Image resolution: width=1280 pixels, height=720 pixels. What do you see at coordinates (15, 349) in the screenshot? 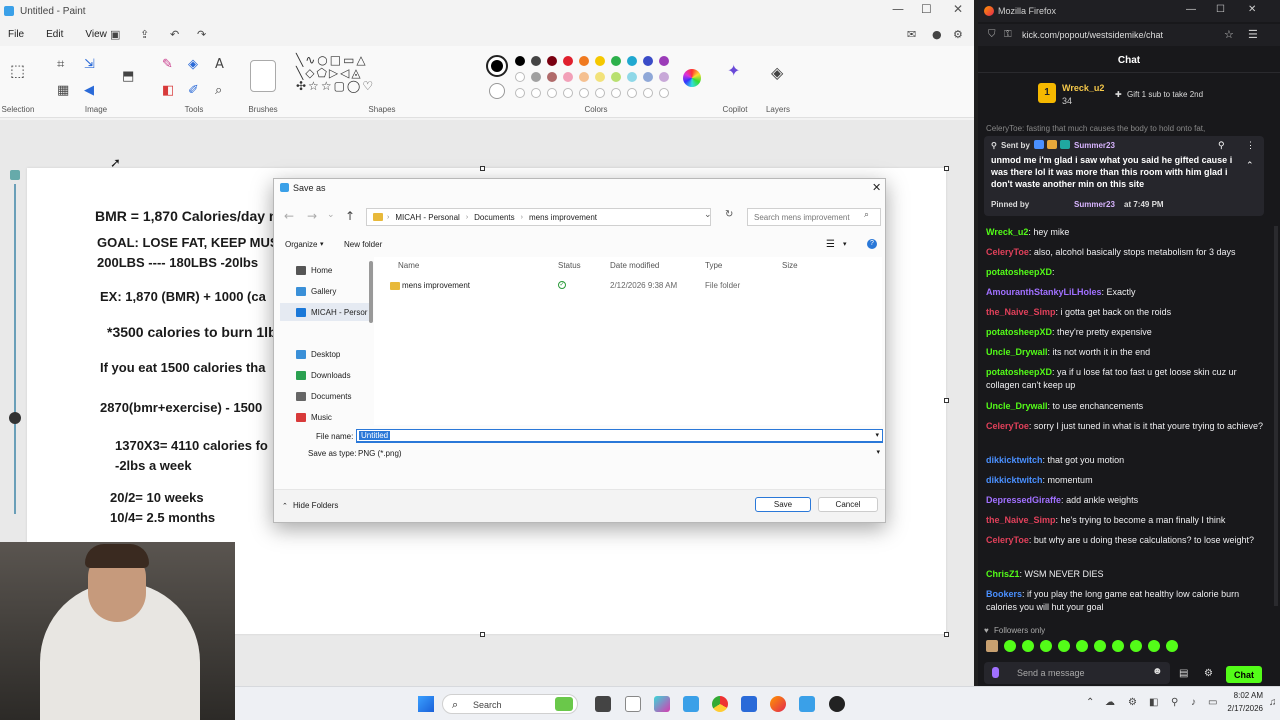
I see `zoom-slider` at bounding box center [15, 349].